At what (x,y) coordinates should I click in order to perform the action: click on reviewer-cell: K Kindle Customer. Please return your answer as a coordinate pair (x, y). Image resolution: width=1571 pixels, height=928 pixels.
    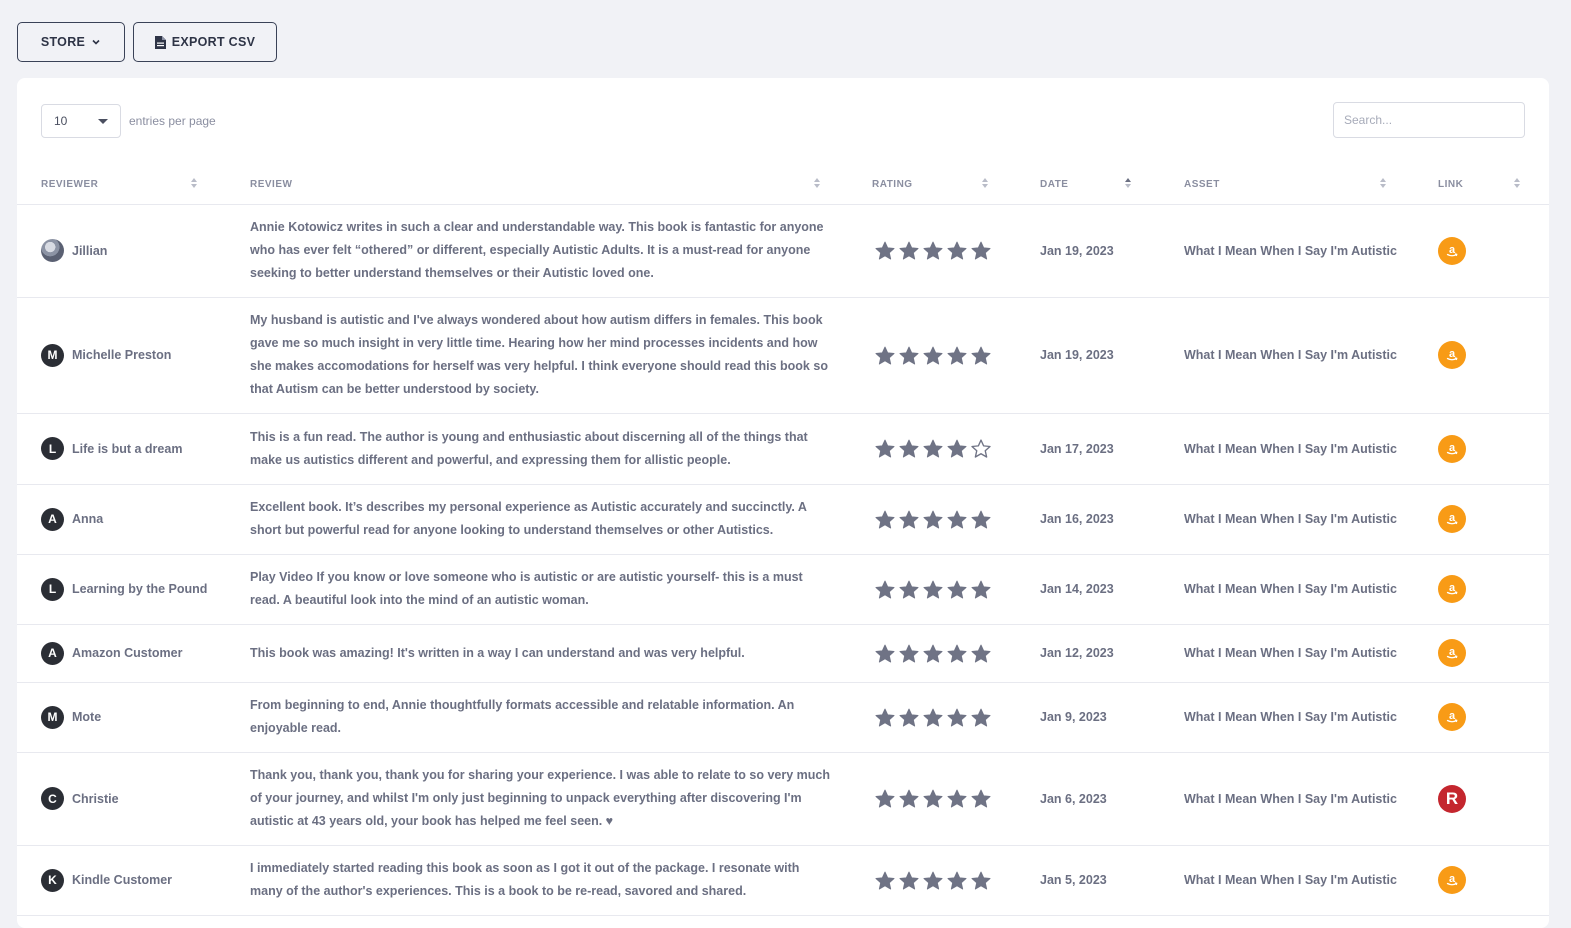
    Looking at the image, I should click on (106, 880).